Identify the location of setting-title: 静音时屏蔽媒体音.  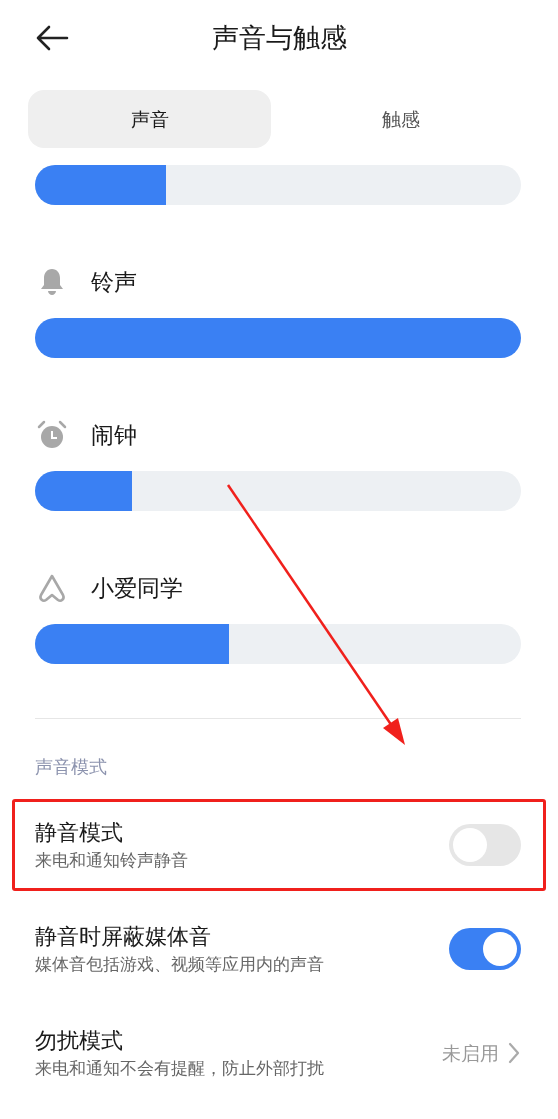
(123, 937).